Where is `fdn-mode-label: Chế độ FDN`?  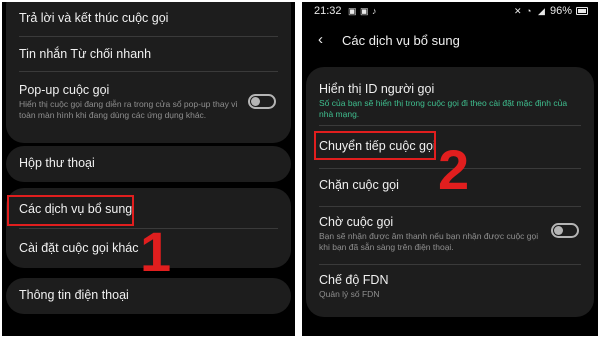 fdn-mode-label: Chế độ FDN is located at coordinates (354, 280).